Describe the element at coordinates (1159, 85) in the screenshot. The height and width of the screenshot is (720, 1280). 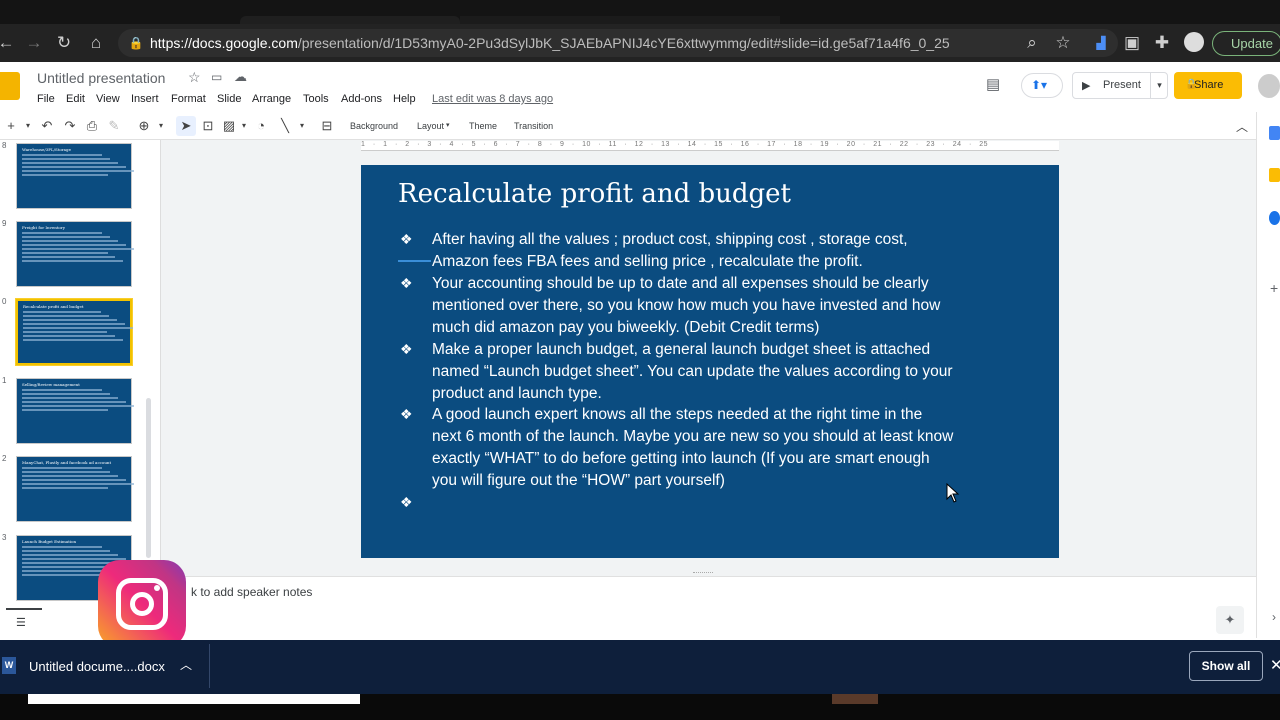
I see `present-dropdown-chevron-icon: ▾` at that location.